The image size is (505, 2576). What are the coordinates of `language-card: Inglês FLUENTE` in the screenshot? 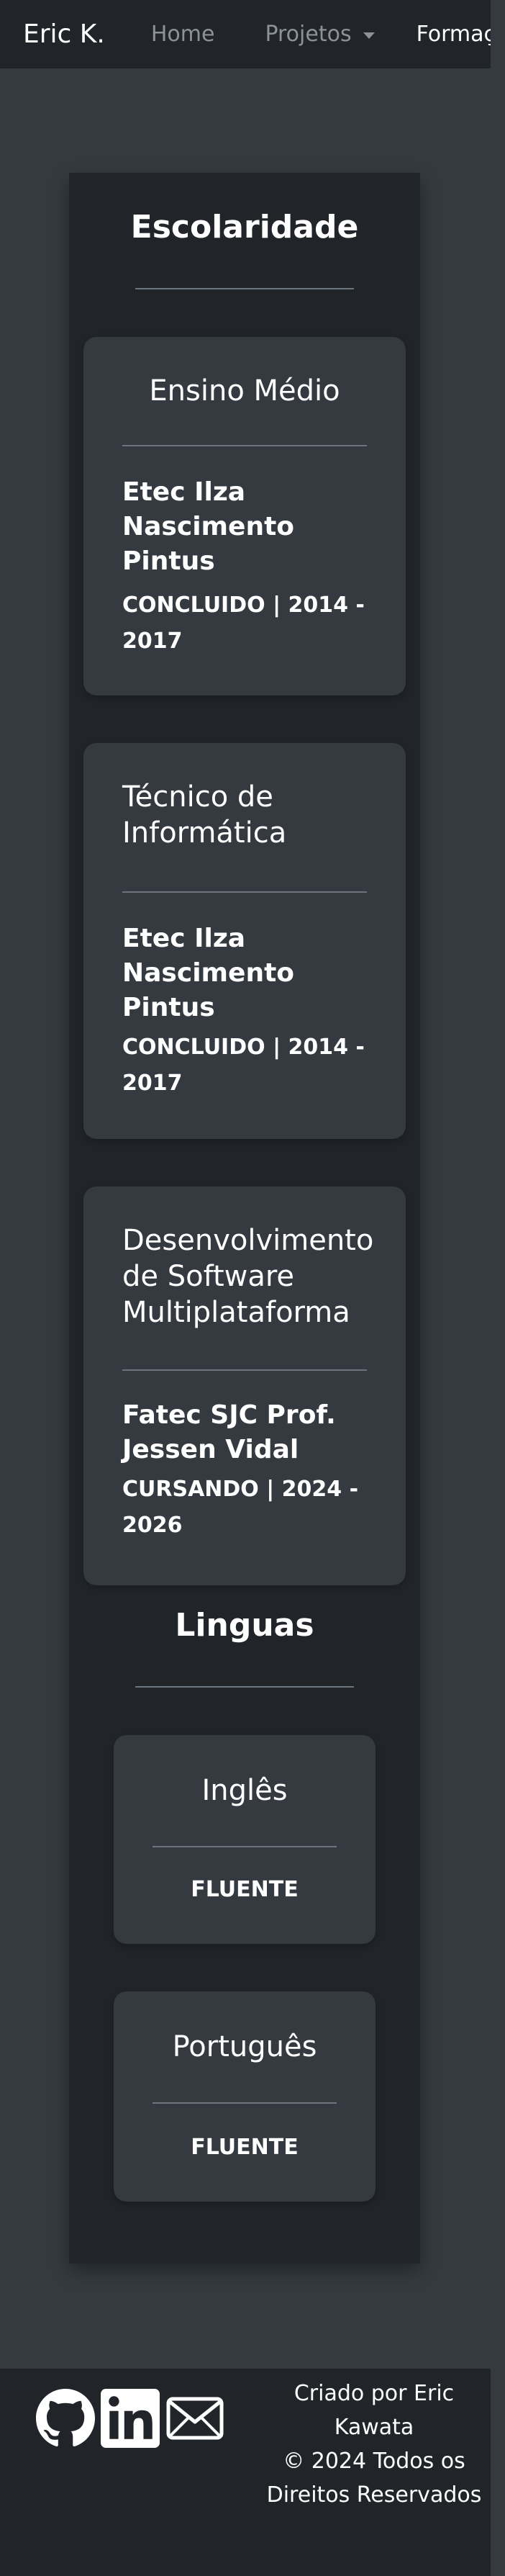 It's located at (245, 1839).